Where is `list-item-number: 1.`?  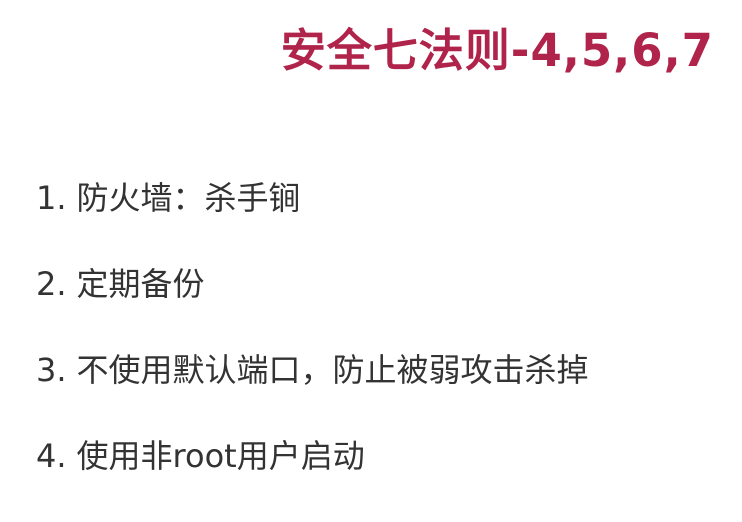 list-item-number: 1. is located at coordinates (51, 198).